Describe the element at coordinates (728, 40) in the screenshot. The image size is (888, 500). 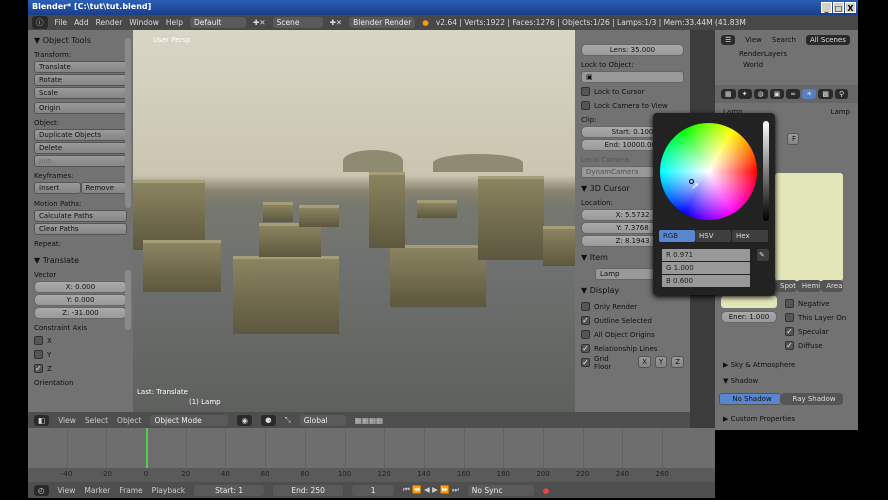
I see `outliner-editor-icon: ☰` at that location.